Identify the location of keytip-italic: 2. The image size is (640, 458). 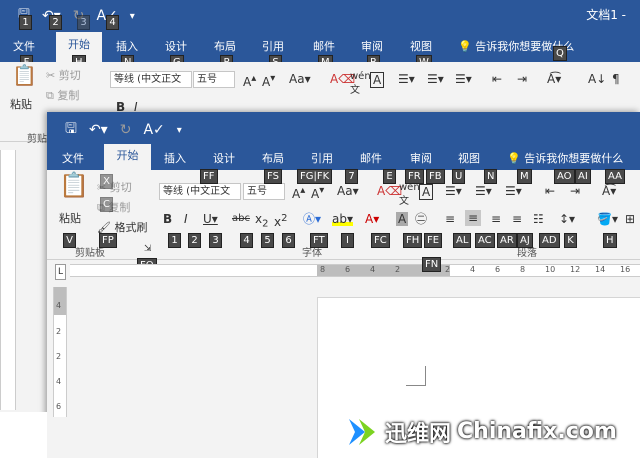
(194, 240).